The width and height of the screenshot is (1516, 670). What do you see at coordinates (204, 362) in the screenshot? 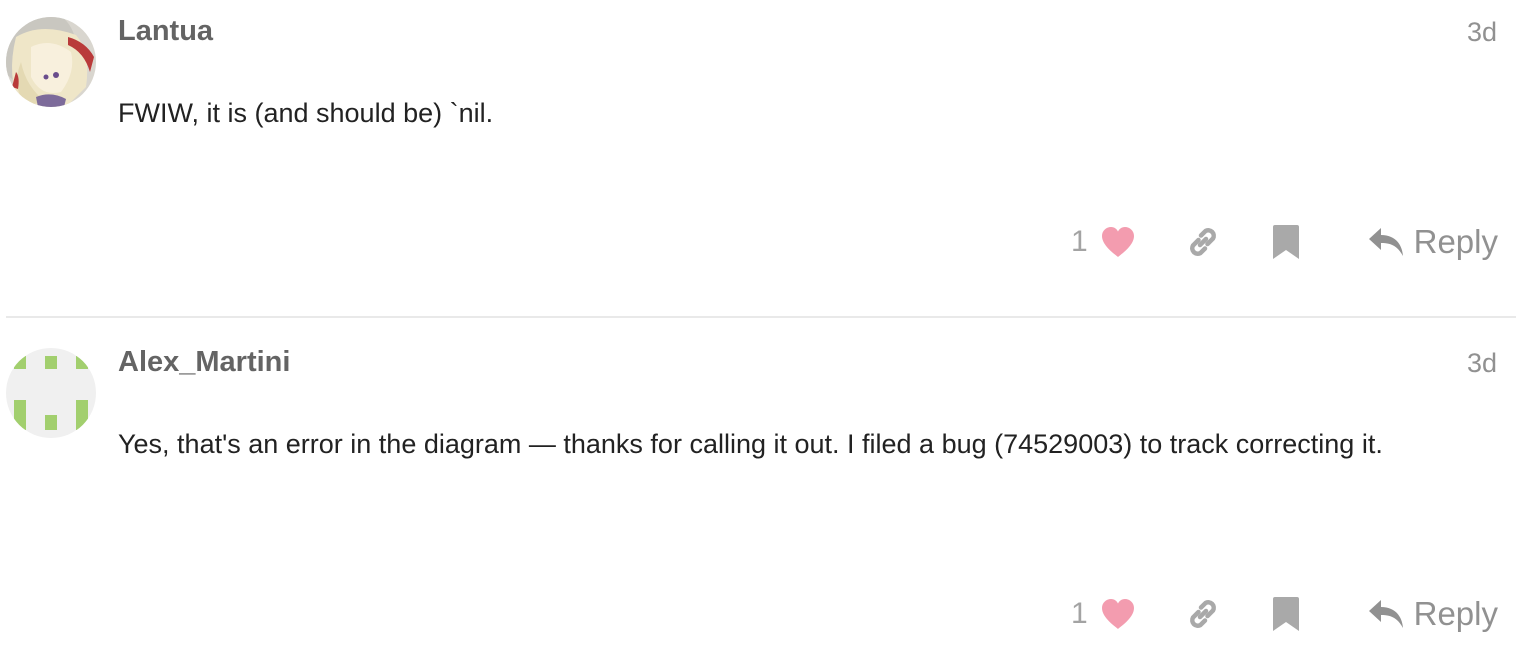
I see `username: Alex_Martini` at bounding box center [204, 362].